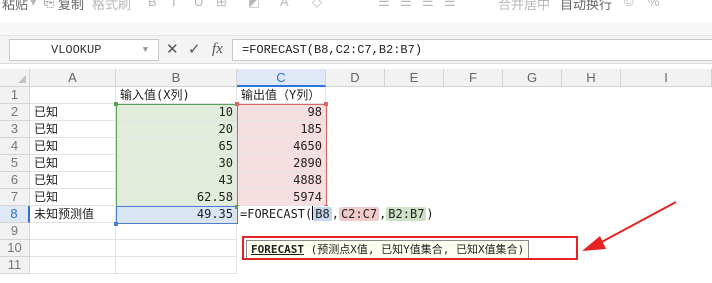  What do you see at coordinates (532, 78) in the screenshot?
I see `column-header-g: G` at bounding box center [532, 78].